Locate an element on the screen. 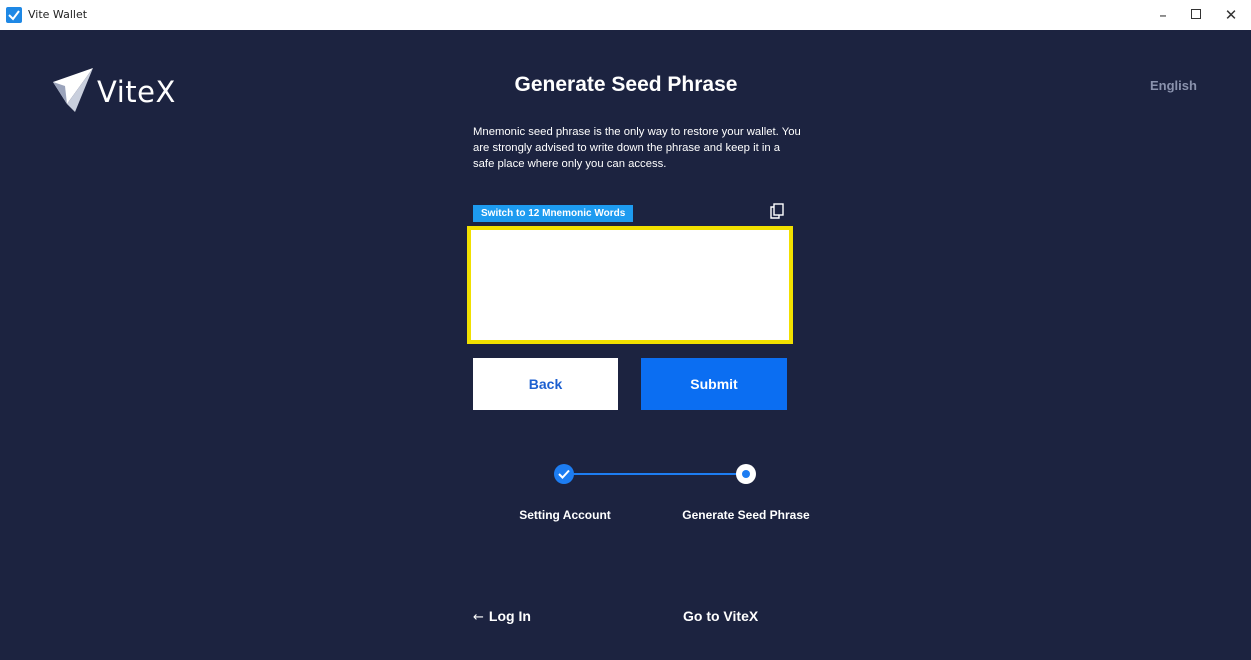 This screenshot has height=660, width=1251. language-selector: English is located at coordinates (1173, 85).